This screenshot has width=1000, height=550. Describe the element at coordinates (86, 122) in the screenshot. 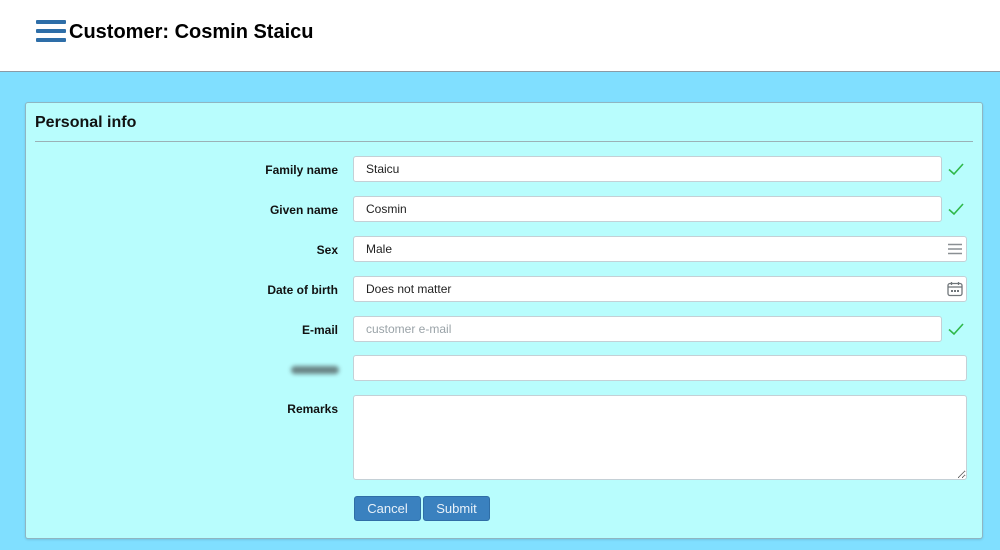

I see `panel-title: Personal info` at that location.